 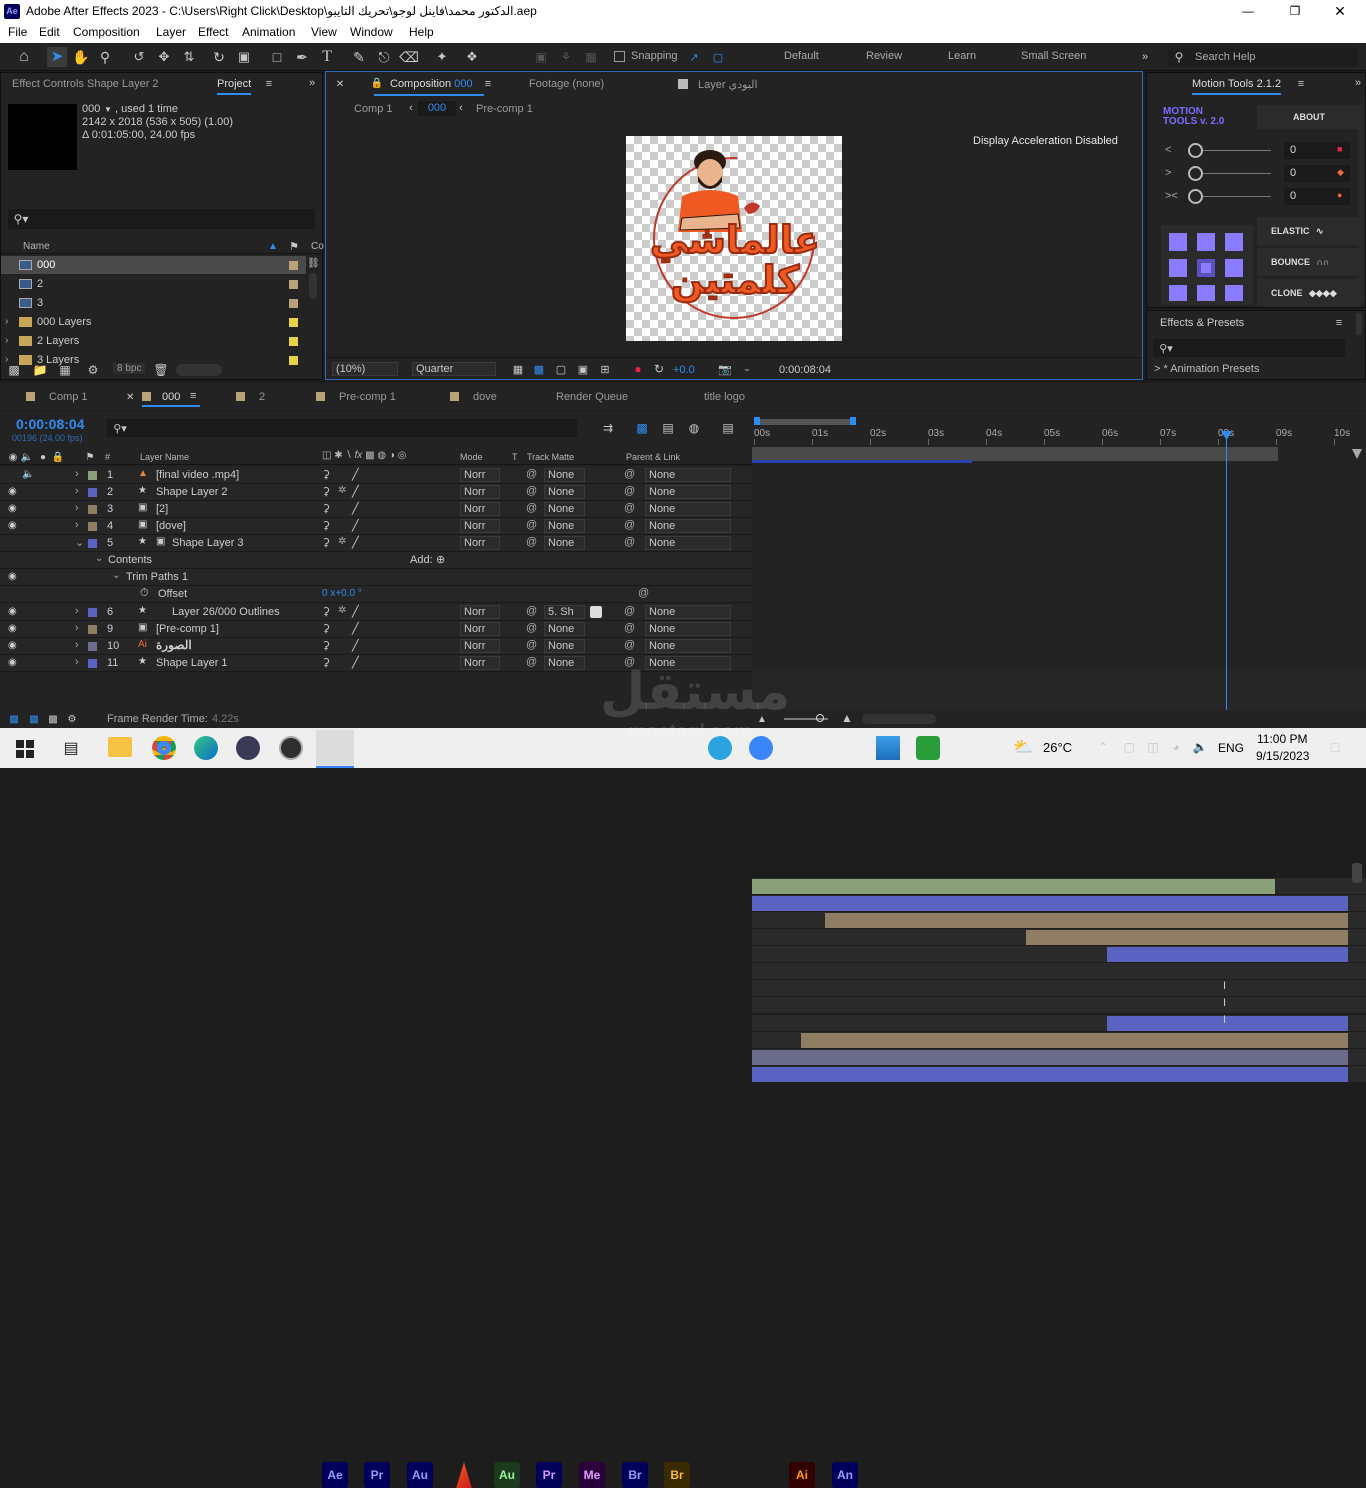 What do you see at coordinates (518, 369) in the screenshot?
I see `fast-previews-icon: ▦` at bounding box center [518, 369].